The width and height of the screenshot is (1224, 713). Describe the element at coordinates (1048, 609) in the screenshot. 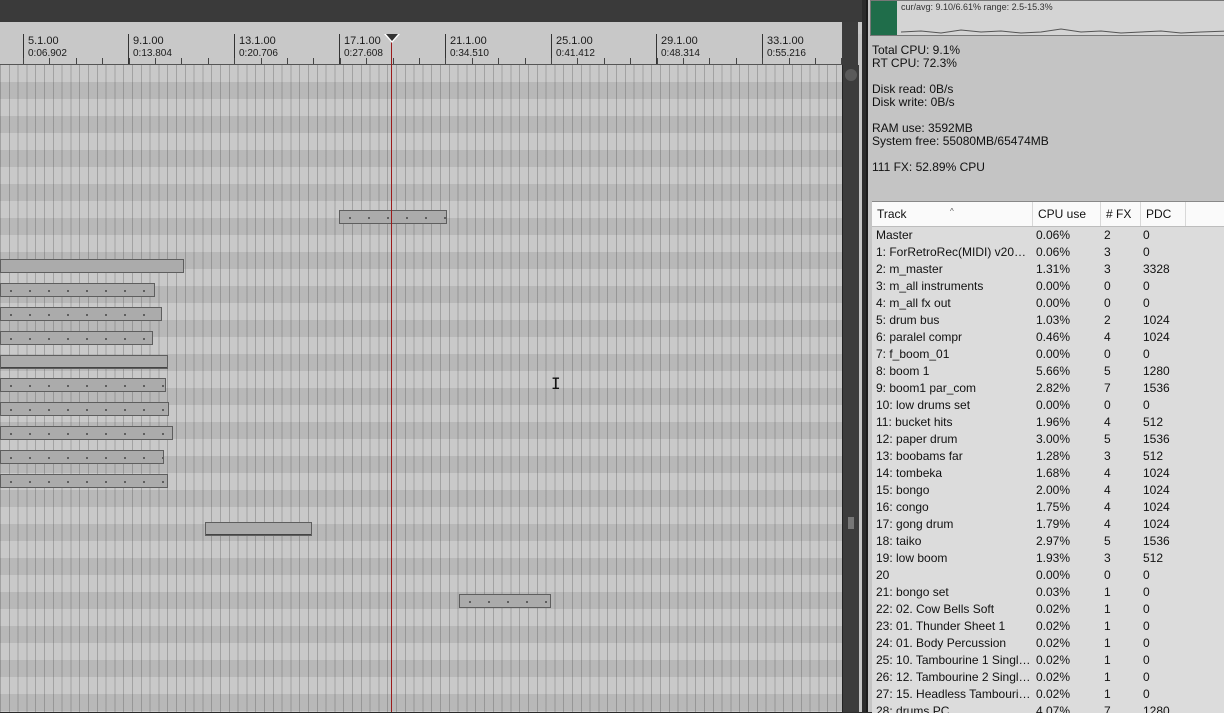

I see `table-row: 22: 02. Cow Bells Soft 0.02% 1 0` at that location.